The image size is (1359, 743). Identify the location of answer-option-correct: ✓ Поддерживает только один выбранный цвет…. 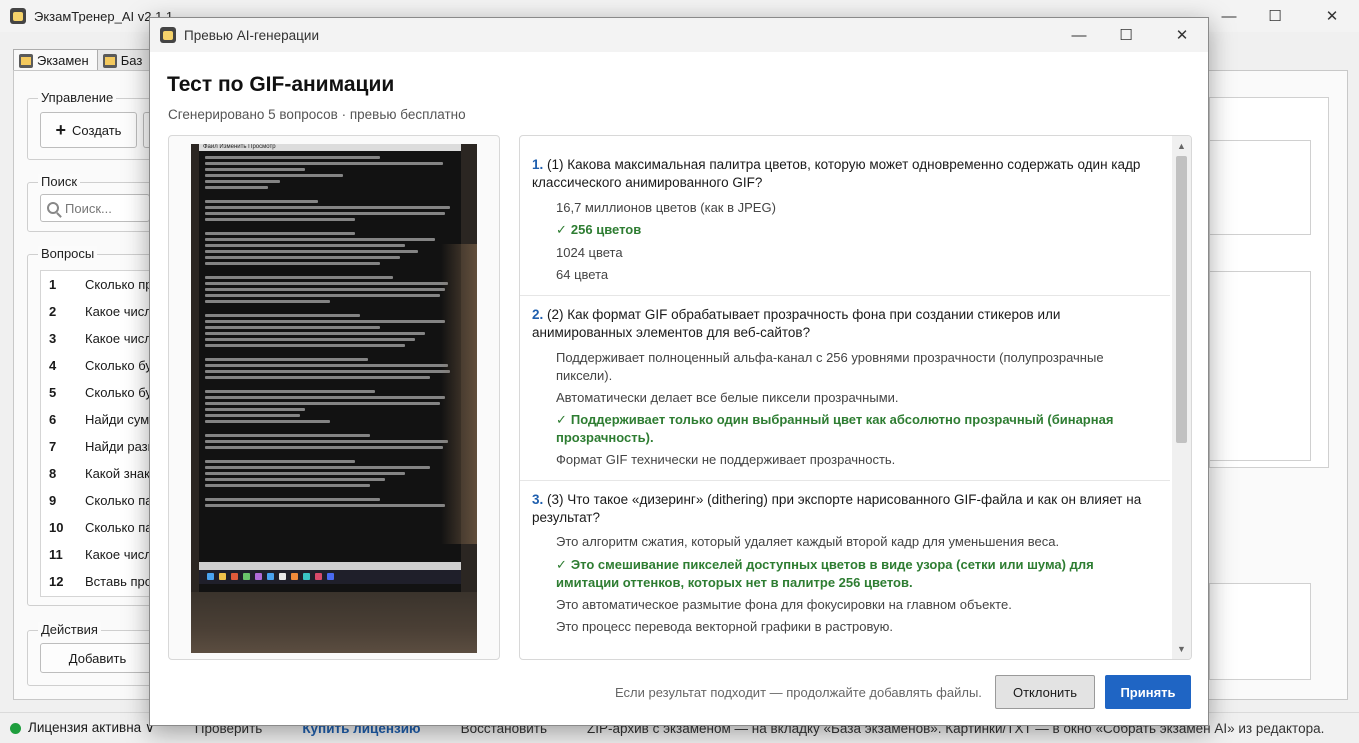
(835, 428).